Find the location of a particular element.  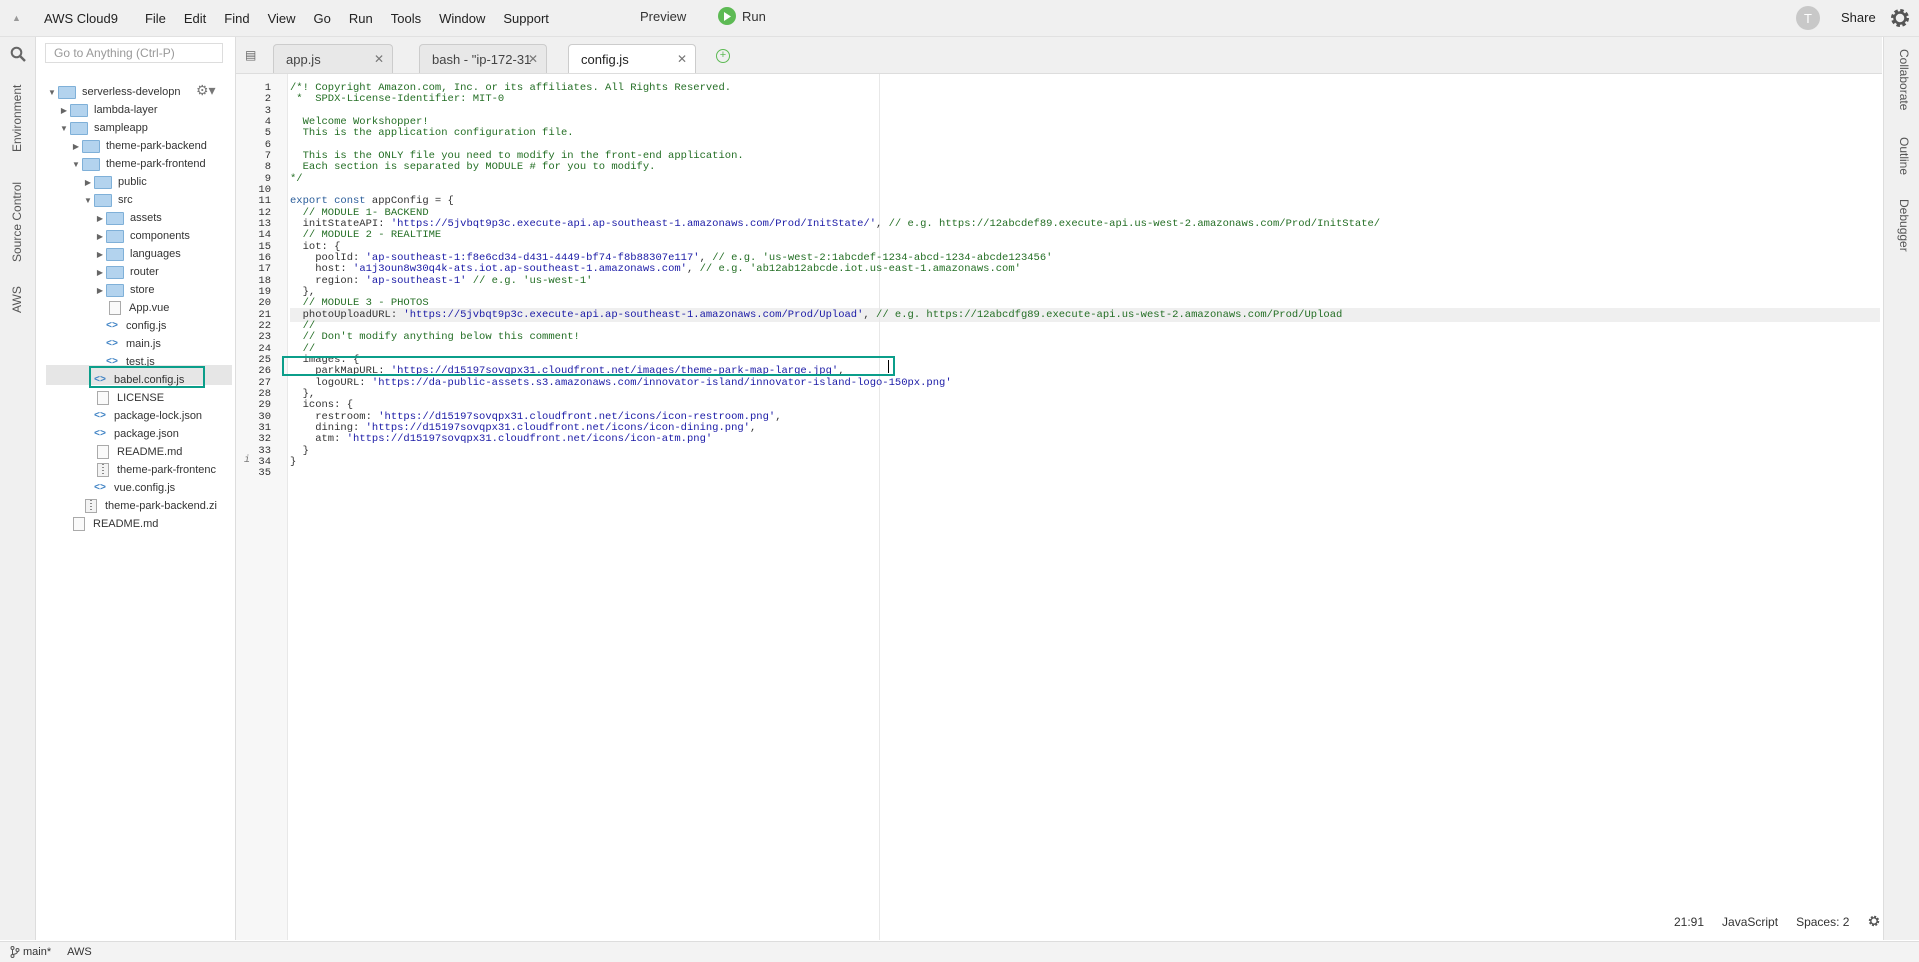

code-line: */ is located at coordinates (296, 179).